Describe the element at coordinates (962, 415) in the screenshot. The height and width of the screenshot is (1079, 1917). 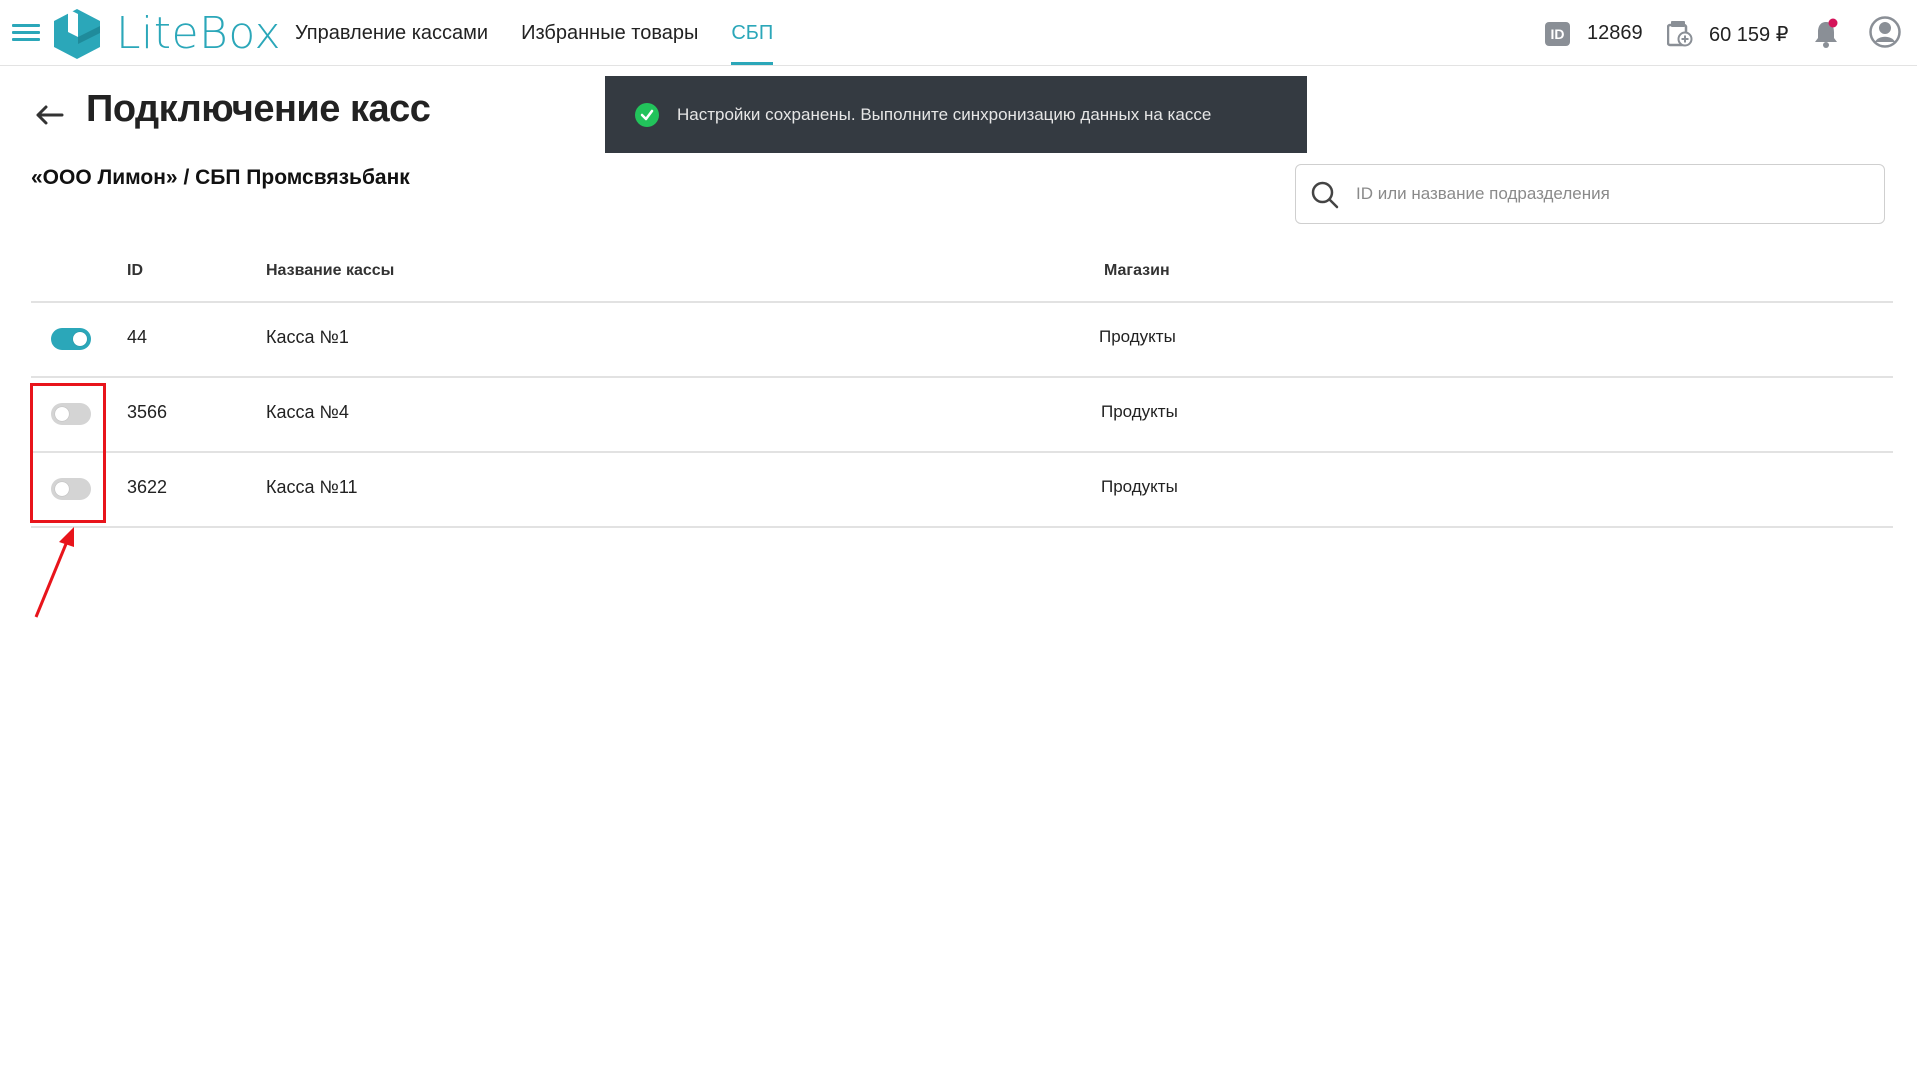
I see `table-row: 3566 Касса №4 Продукты` at that location.